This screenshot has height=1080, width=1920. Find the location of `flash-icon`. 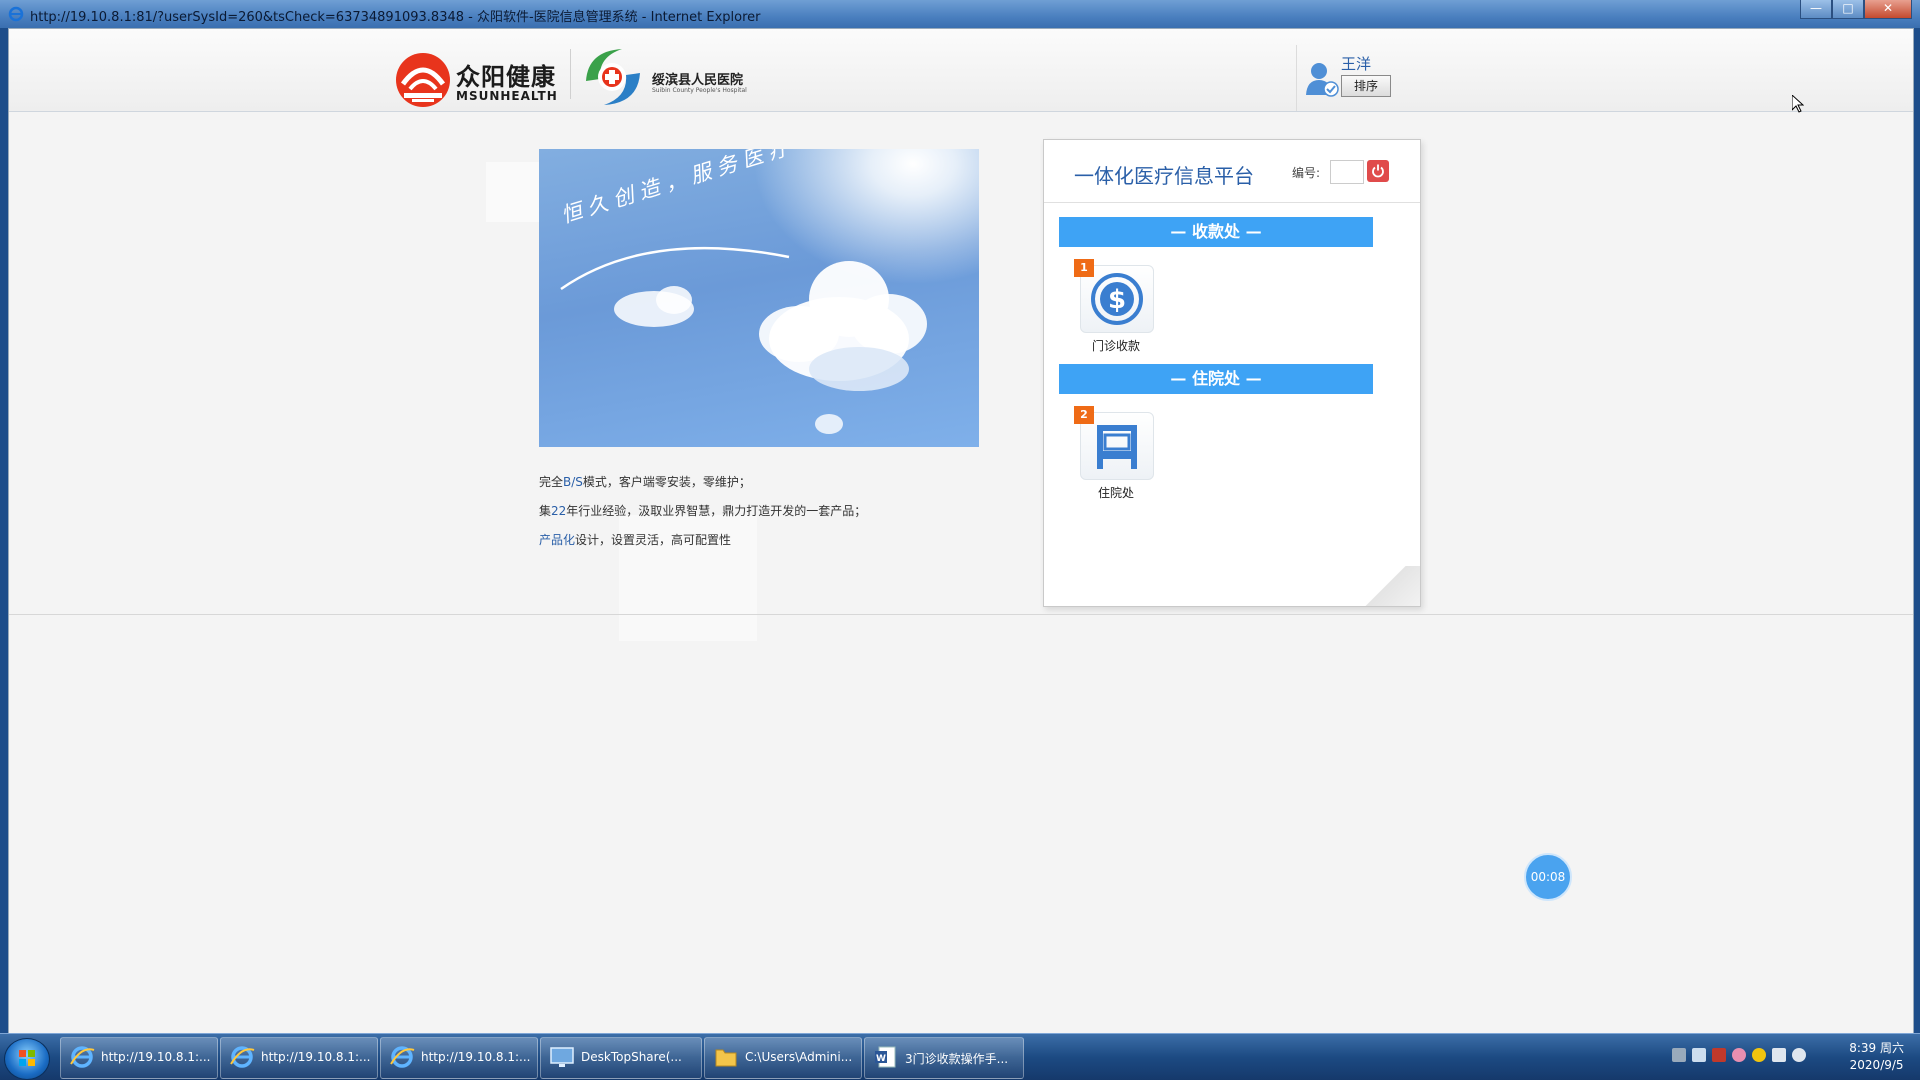

flash-icon is located at coordinates (1719, 1055).